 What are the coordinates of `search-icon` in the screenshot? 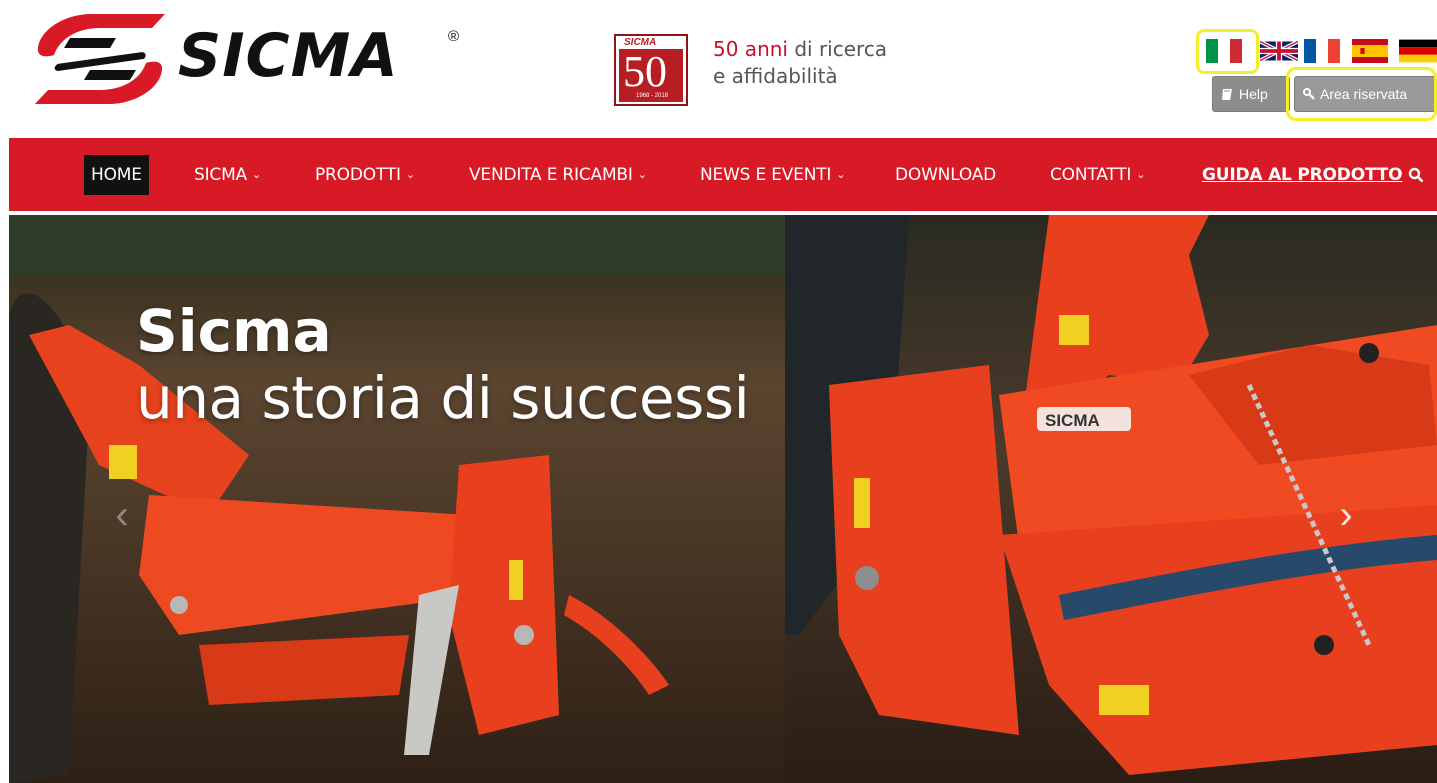 It's located at (1416, 174).